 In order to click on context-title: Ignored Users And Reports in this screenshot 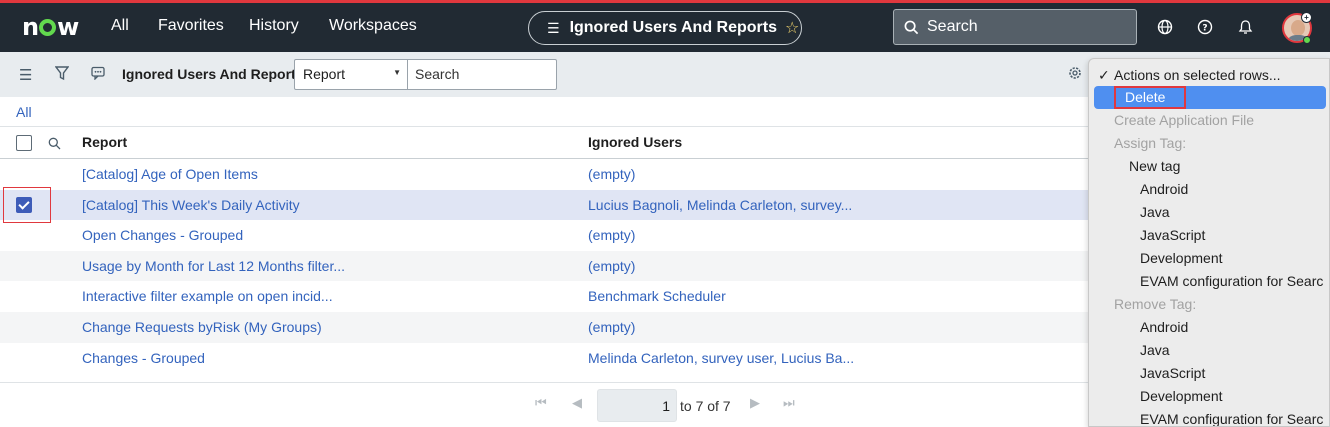, I will do `click(673, 27)`.